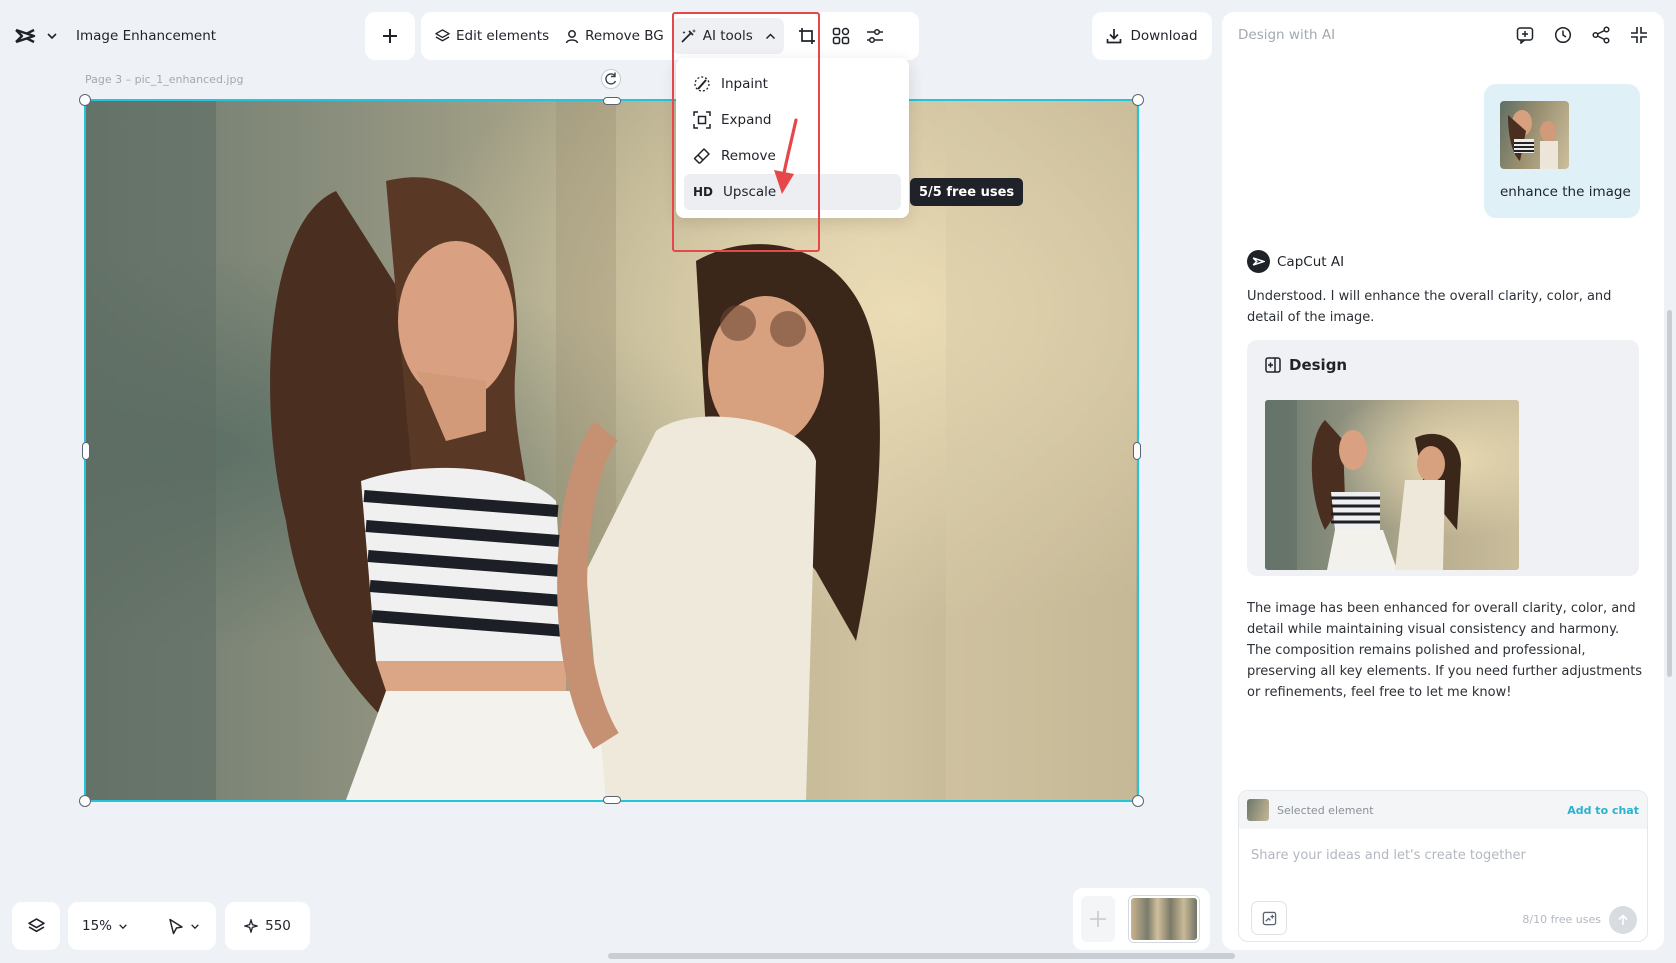 This screenshot has height=963, width=1676. Describe the element at coordinates (967, 192) in the screenshot. I see `free-uses-tooltip: 5/5 free uses` at that location.